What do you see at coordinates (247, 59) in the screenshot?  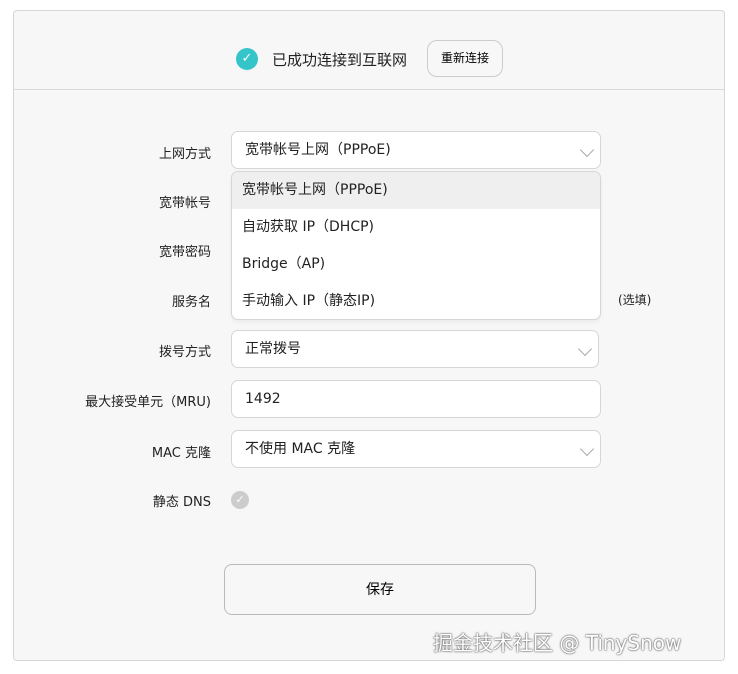 I see `check-circle-icon: ✓` at bounding box center [247, 59].